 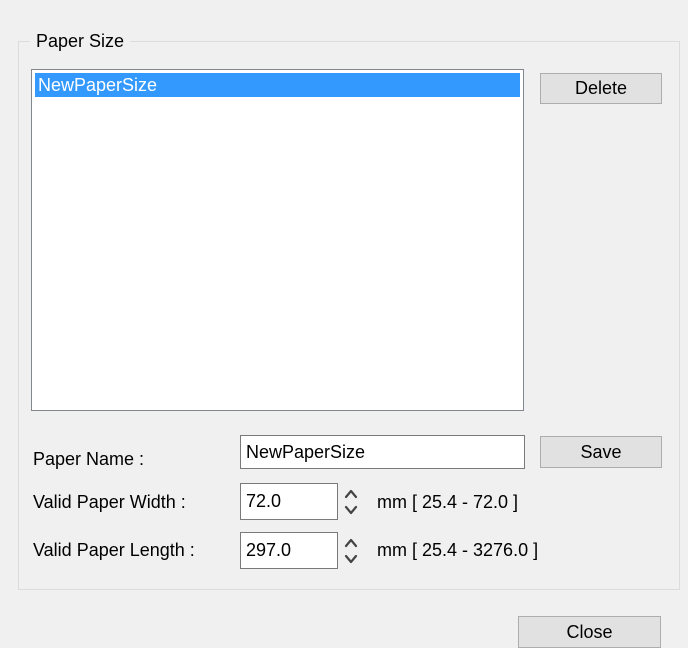 I want to click on paper-width-label: Valid Paper Width :, so click(x=109, y=502).